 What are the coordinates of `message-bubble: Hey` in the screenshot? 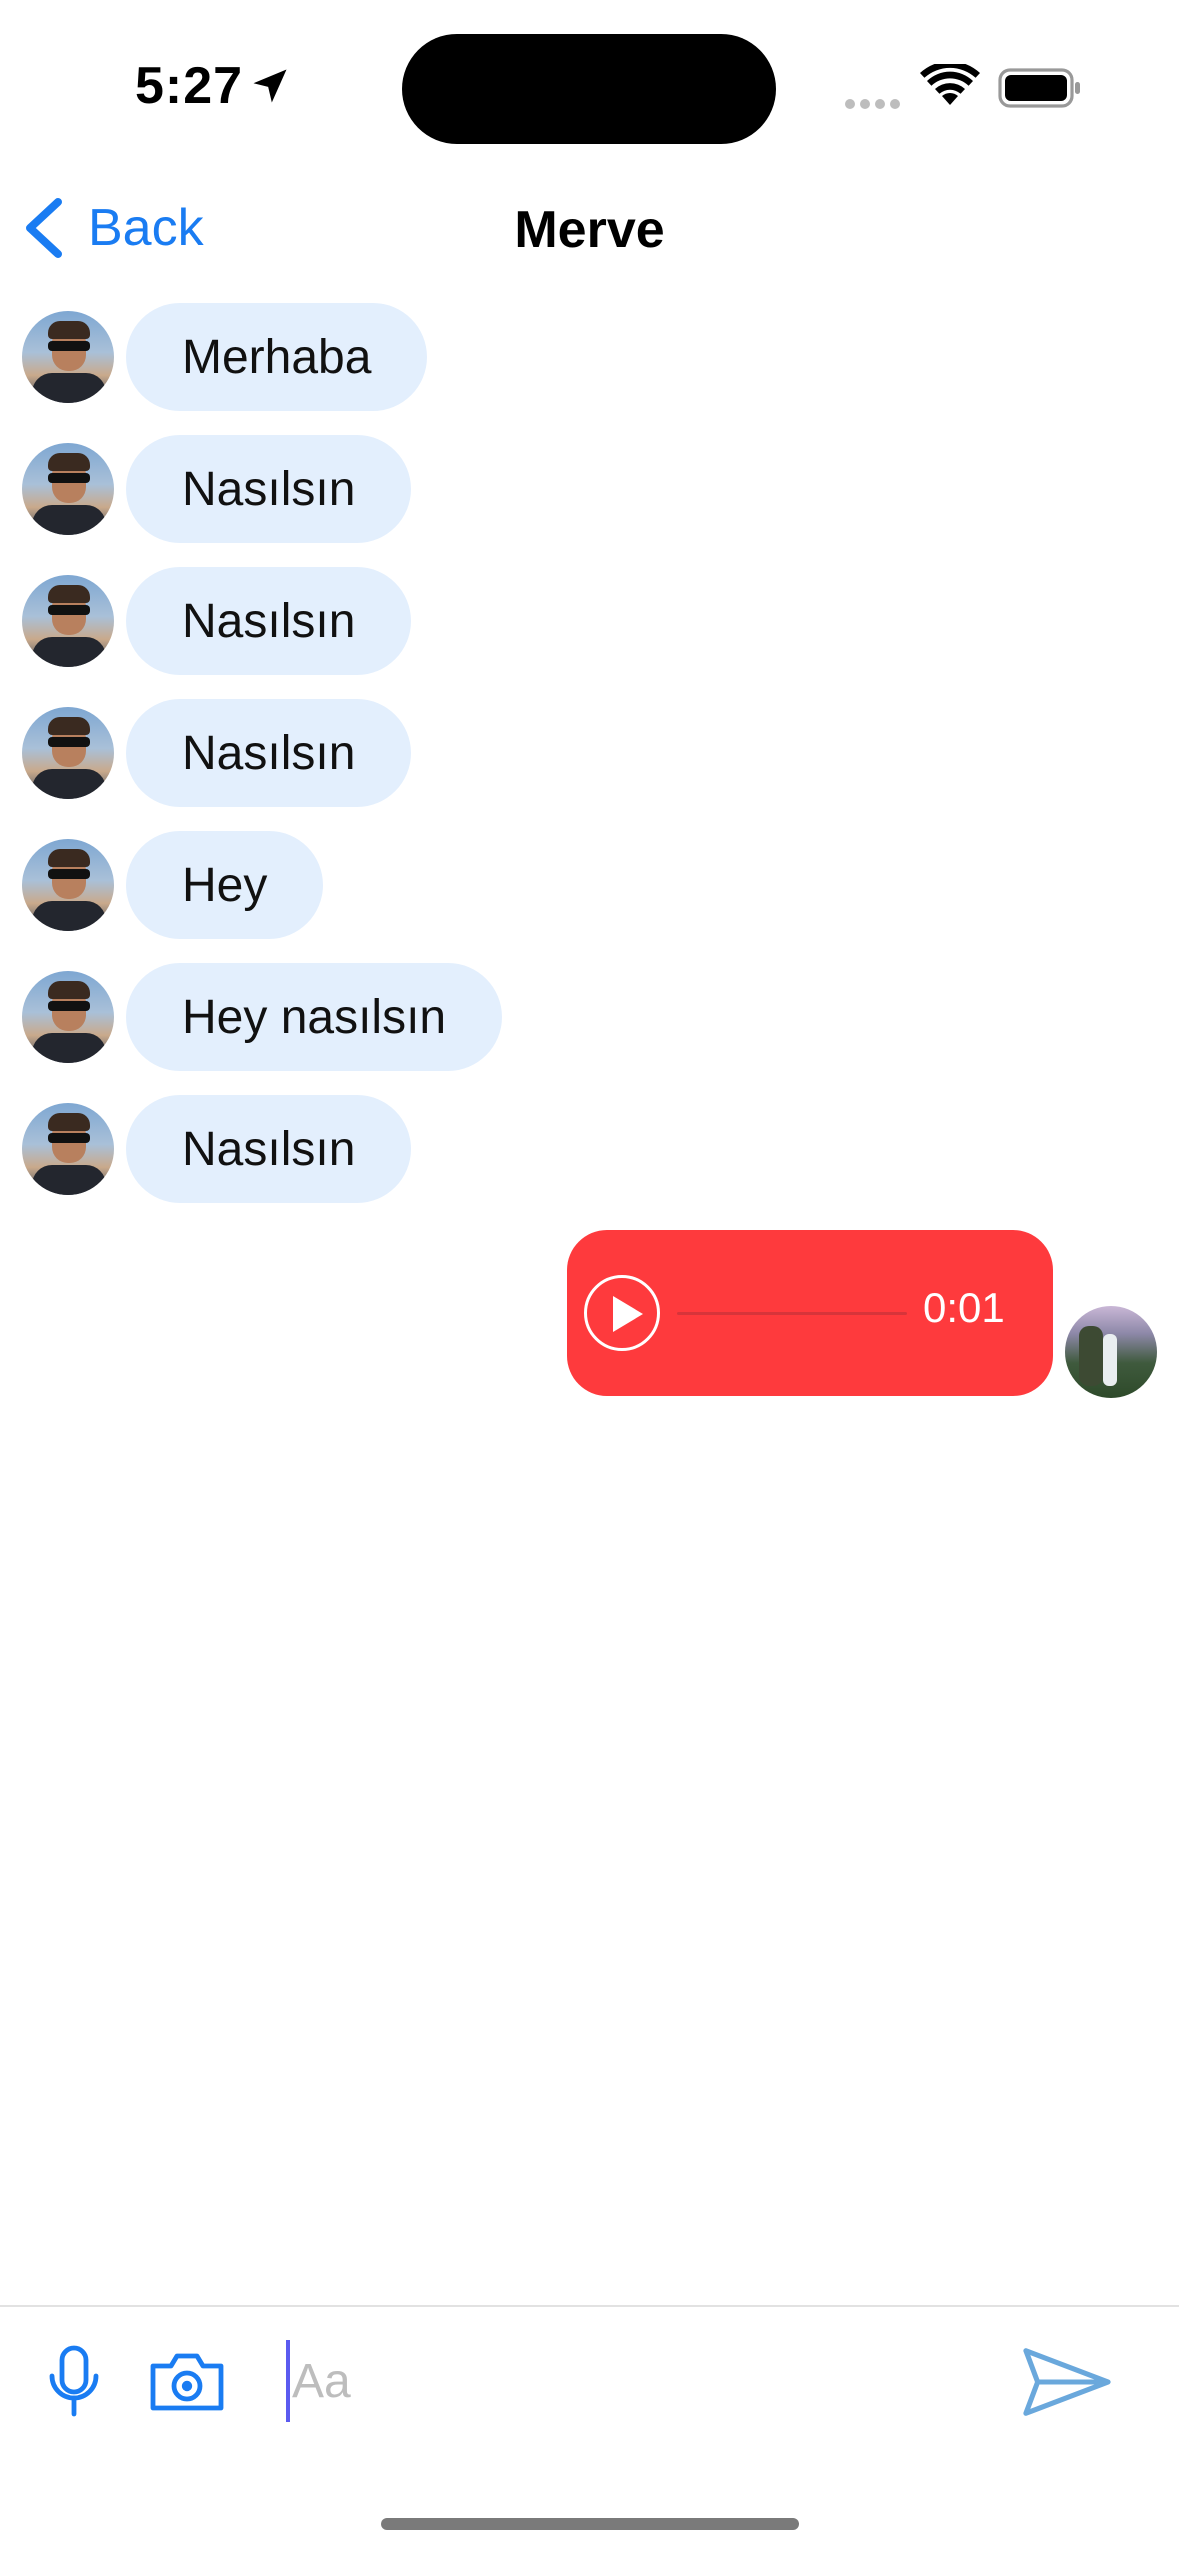 It's located at (225, 885).